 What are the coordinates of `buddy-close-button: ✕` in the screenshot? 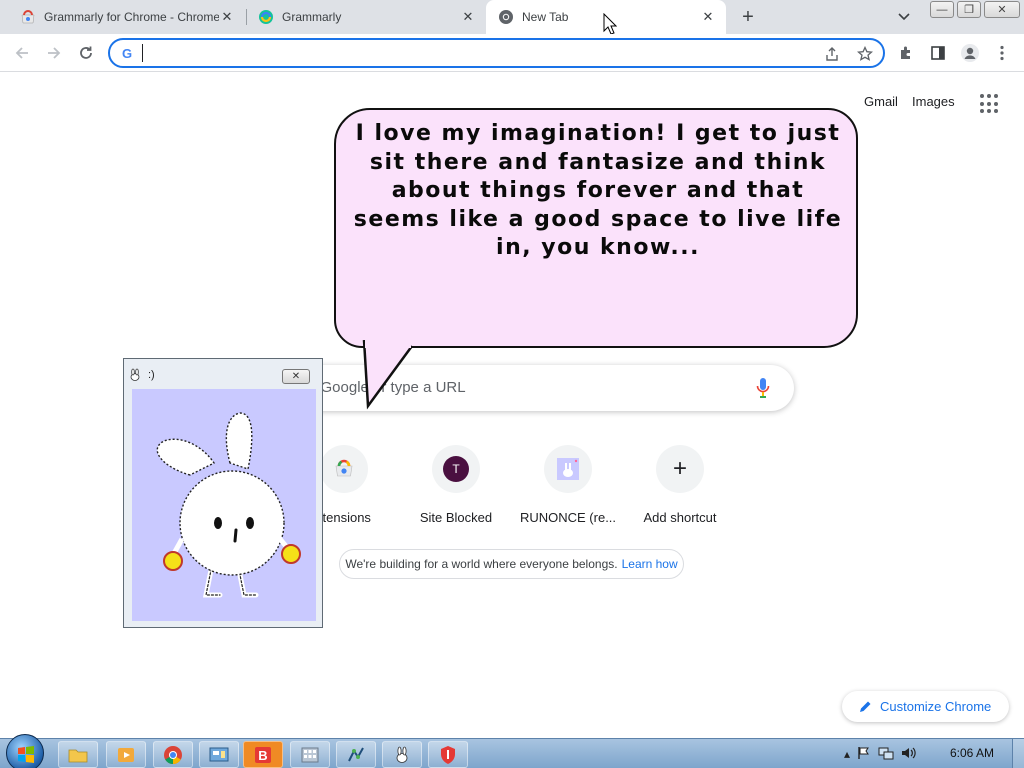 It's located at (296, 376).